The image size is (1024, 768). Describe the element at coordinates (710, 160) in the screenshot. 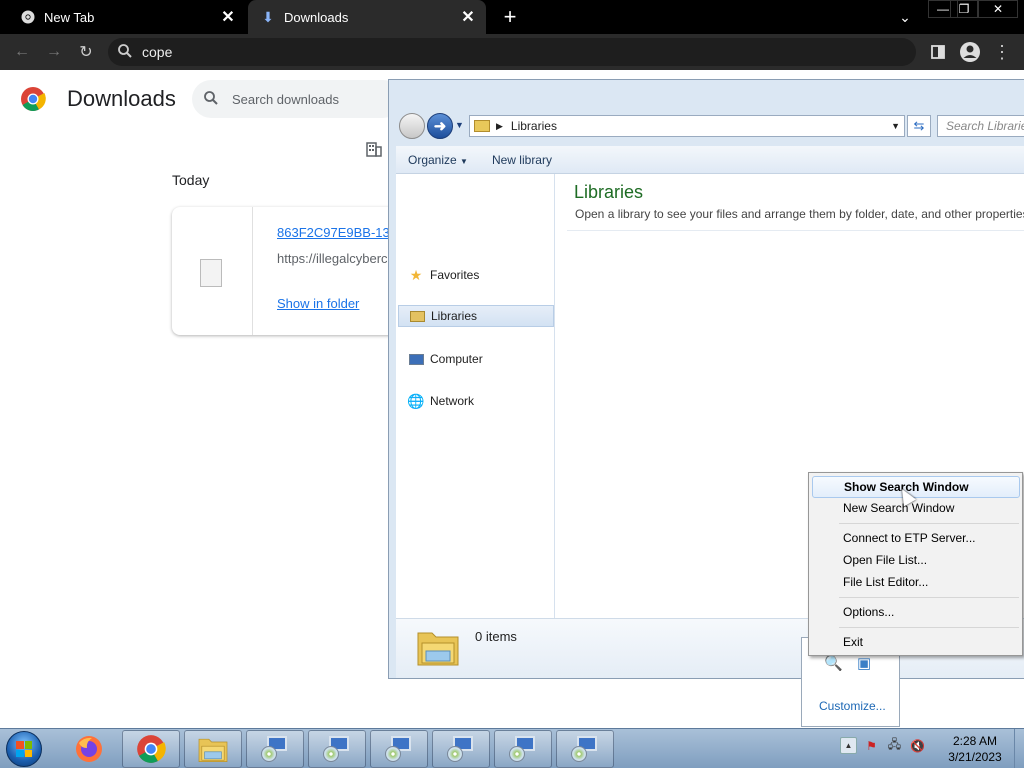

I see `command-bar: Organize ▼ New library` at that location.